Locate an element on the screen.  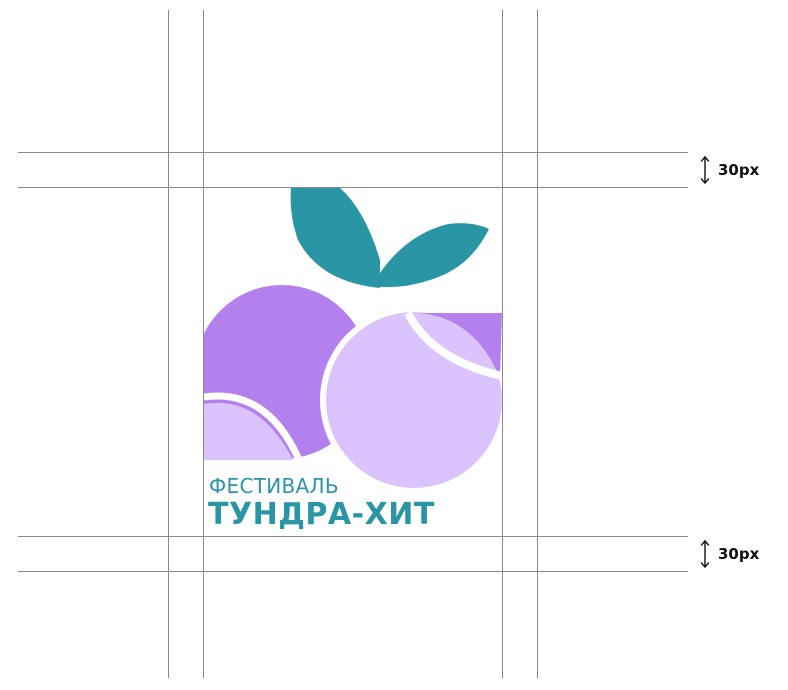
logo-title: ТУНДРА-ХИТ is located at coordinates (321, 514).